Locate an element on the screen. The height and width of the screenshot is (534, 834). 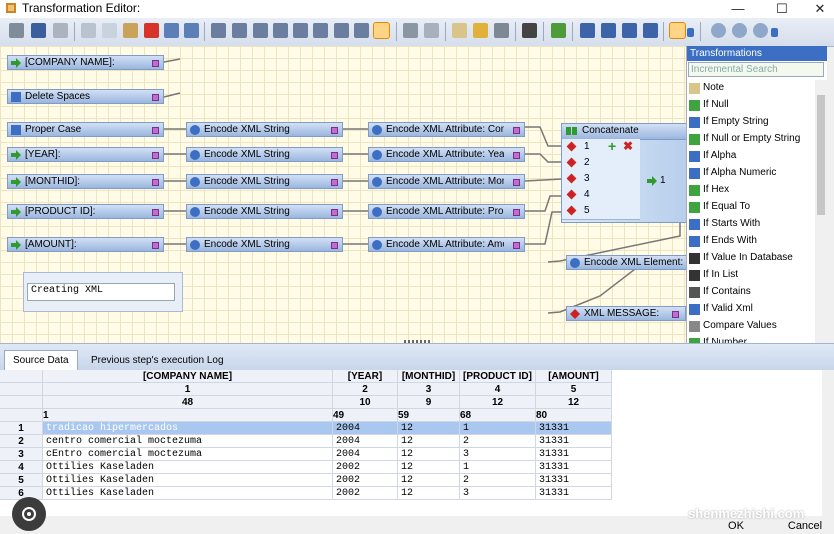
row-number: 4 is located at coordinates (21, 467).